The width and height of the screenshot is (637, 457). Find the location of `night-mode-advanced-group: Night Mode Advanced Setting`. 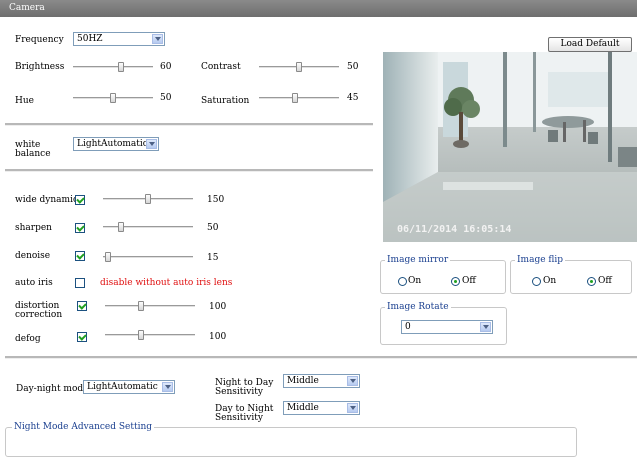

night-mode-advanced-group: Night Mode Advanced Setting is located at coordinates (291, 439).